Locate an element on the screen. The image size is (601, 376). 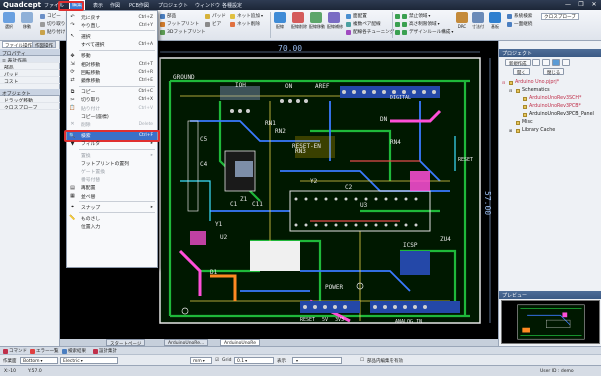
menu-view: 表示 is located at coordinates (98, 5).